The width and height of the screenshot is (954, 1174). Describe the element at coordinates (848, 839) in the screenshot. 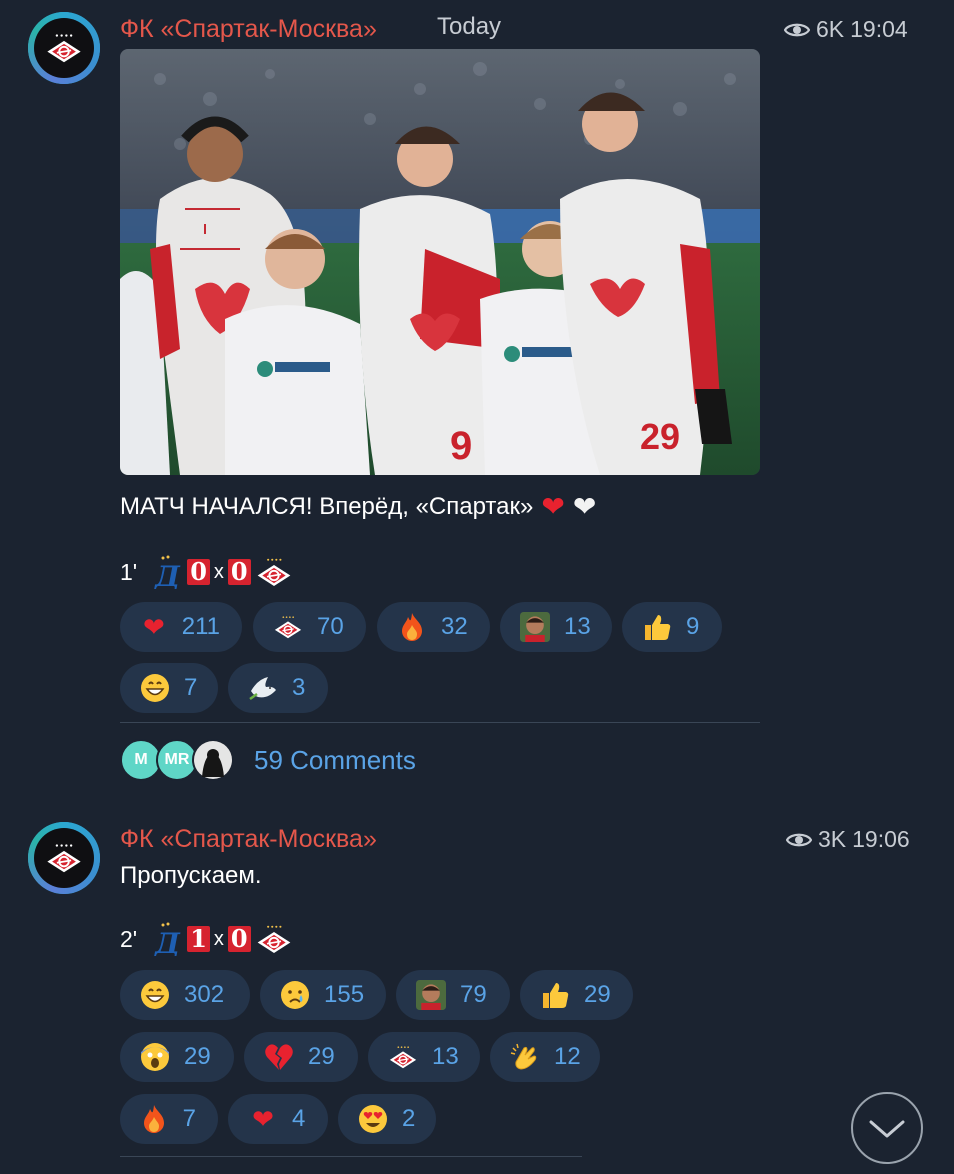

I see `post-meta: 3K 19:06` at that location.